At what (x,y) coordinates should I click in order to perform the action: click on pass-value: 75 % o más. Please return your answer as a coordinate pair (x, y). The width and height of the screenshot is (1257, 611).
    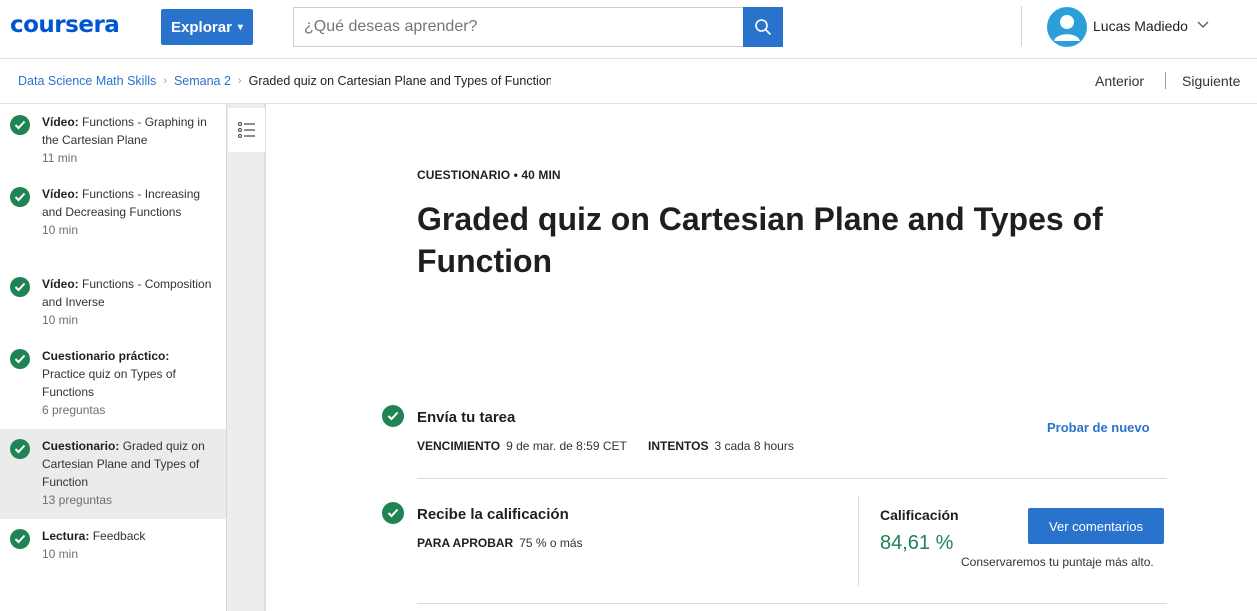
    Looking at the image, I should click on (551, 543).